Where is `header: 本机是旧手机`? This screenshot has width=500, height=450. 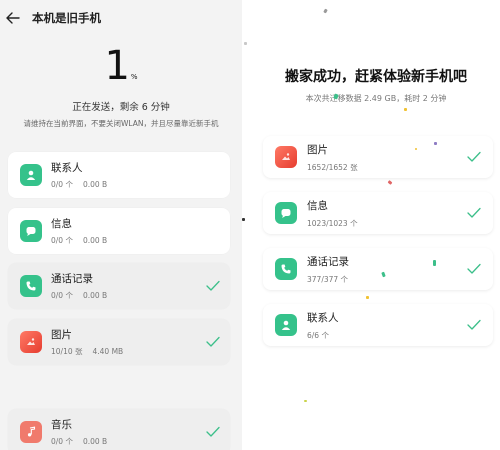 header: 本机是旧手机 is located at coordinates (53, 18).